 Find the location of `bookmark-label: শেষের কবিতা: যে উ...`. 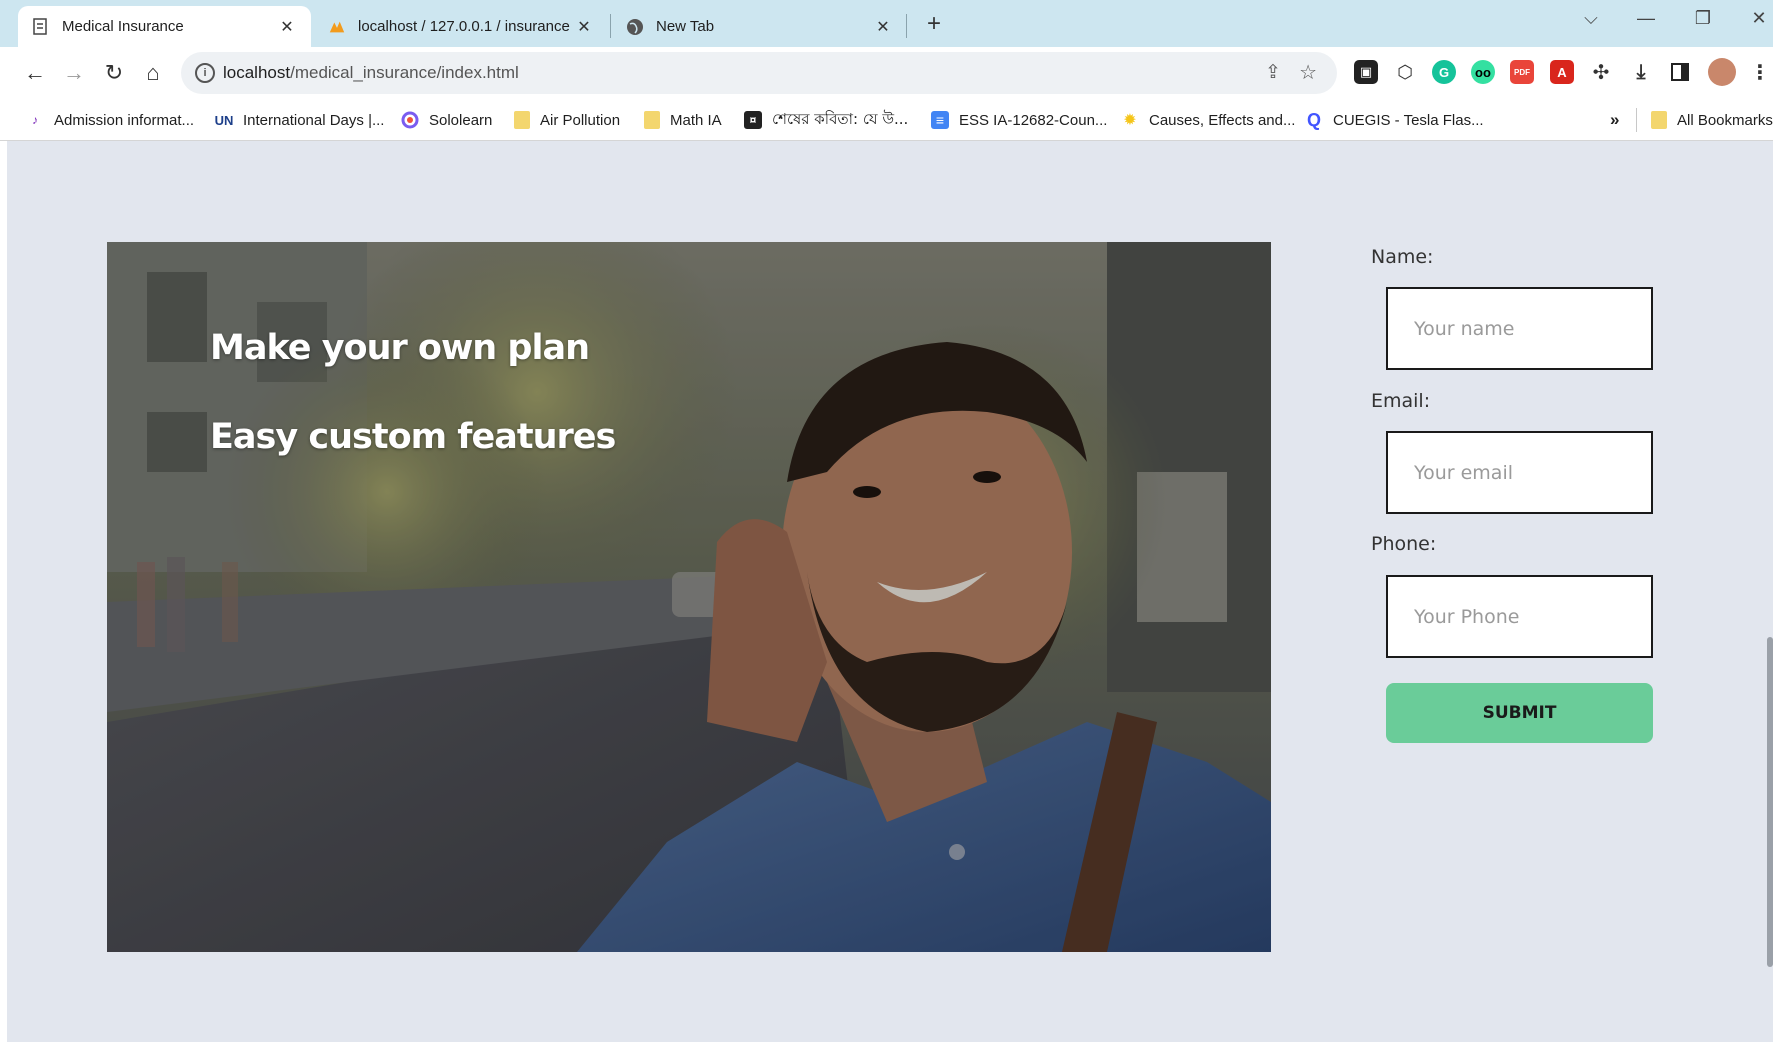

bookmark-label: শেষের কবিতা: যে উ... is located at coordinates (840, 118).